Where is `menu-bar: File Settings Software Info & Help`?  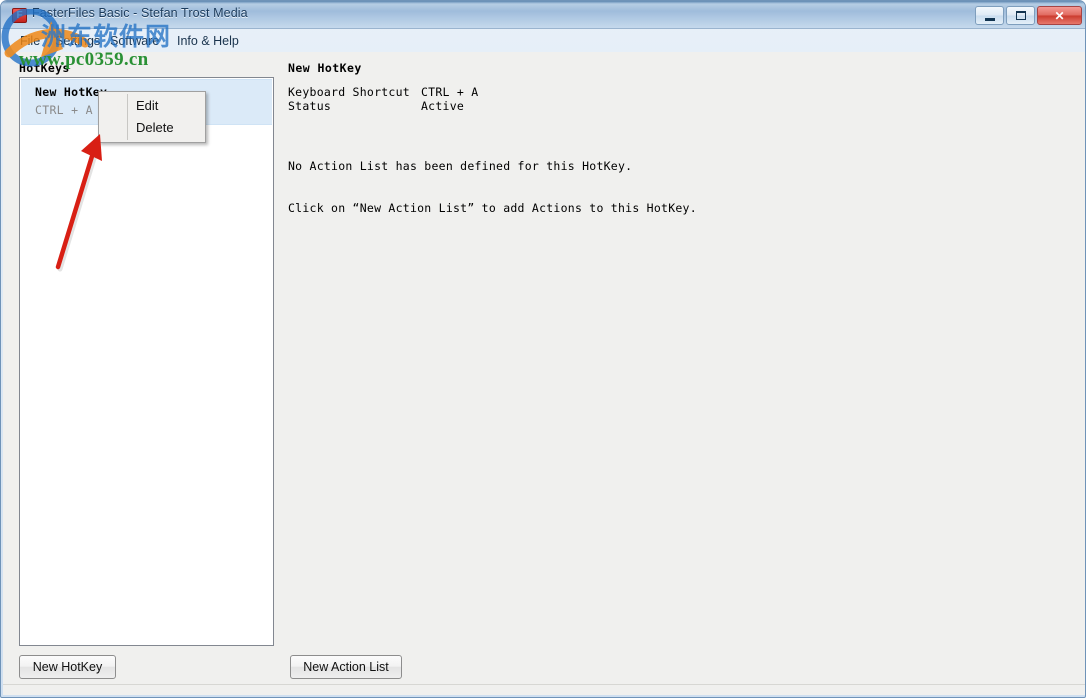 menu-bar: File Settings Software Info & Help is located at coordinates (543, 41).